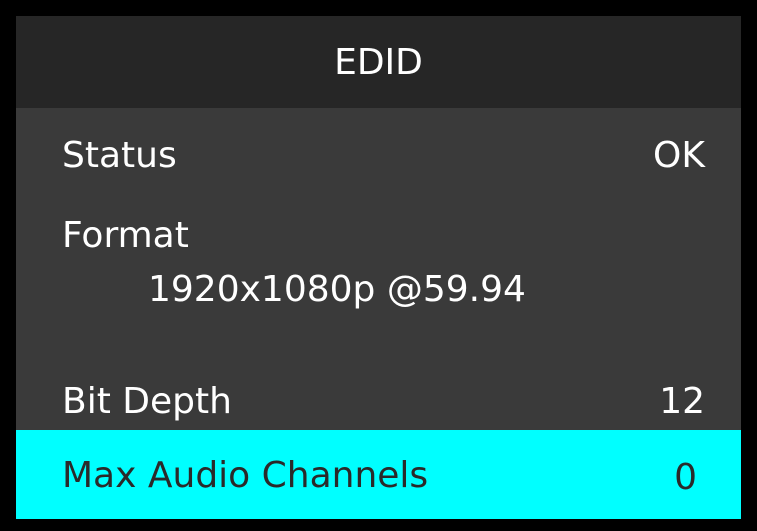  What do you see at coordinates (245, 475) in the screenshot?
I see `max-audio-channels-label: Max Audio Channels` at bounding box center [245, 475].